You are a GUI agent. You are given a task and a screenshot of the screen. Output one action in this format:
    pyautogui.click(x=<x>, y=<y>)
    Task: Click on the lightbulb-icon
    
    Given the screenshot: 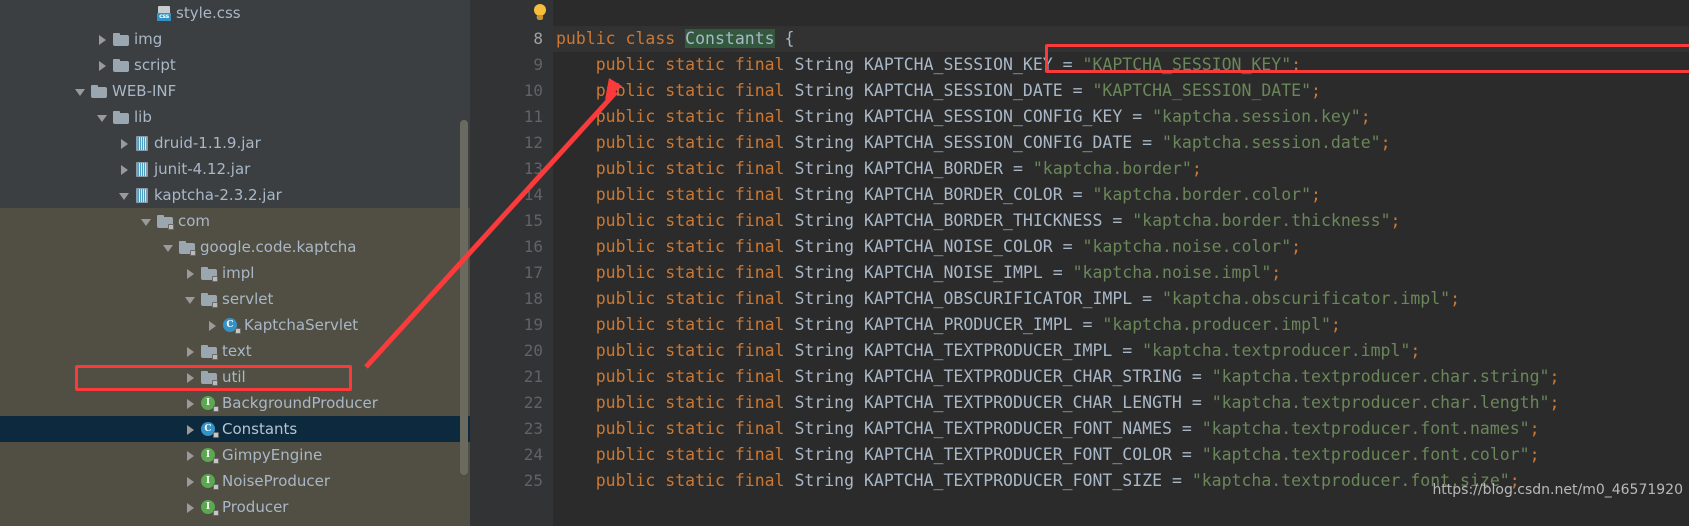 What is the action you would take?
    pyautogui.click(x=540, y=13)
    